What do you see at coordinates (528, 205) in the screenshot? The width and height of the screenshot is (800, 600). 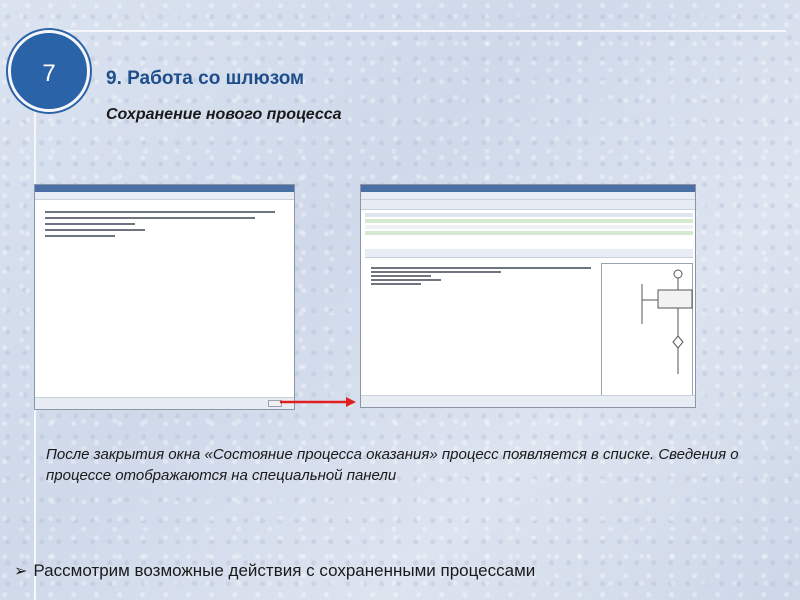 I see `filter-bar` at bounding box center [528, 205].